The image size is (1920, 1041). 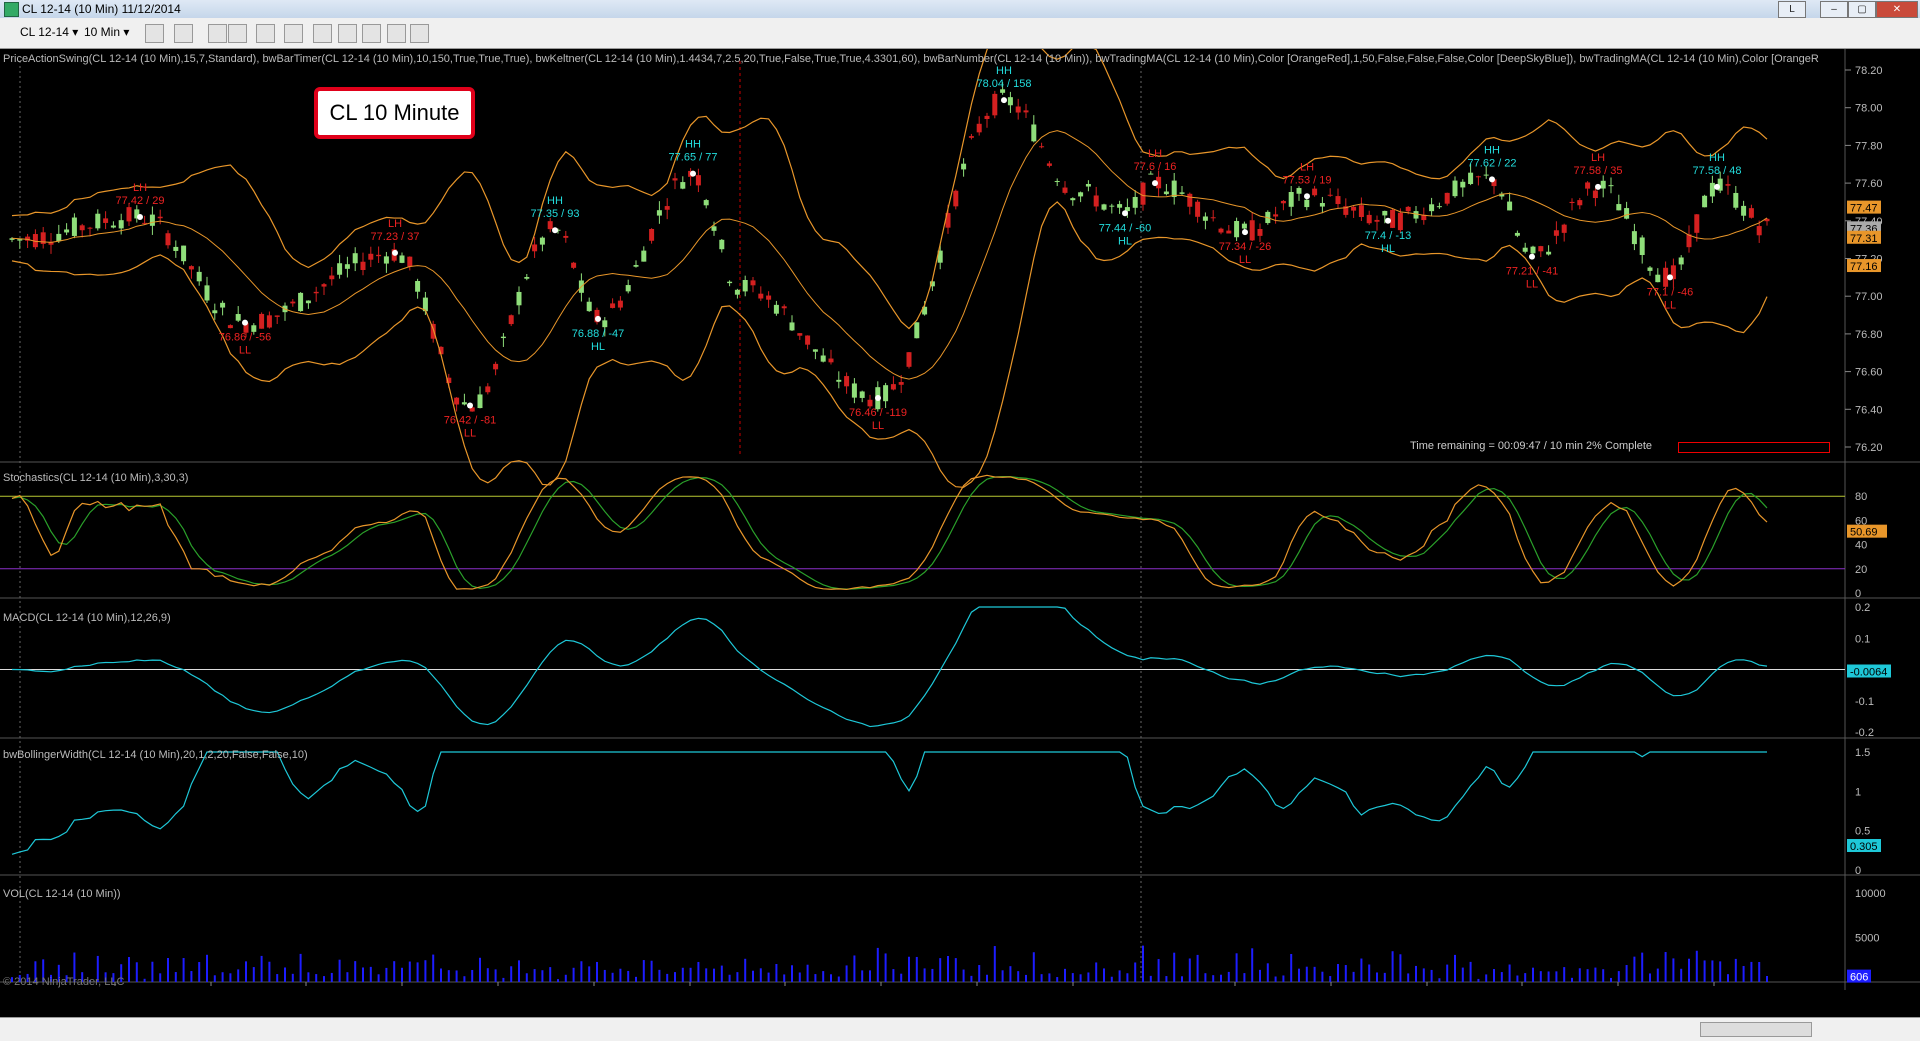 What do you see at coordinates (598, 334) in the screenshot?
I see `swing-label: 76.88 / -47` at bounding box center [598, 334].